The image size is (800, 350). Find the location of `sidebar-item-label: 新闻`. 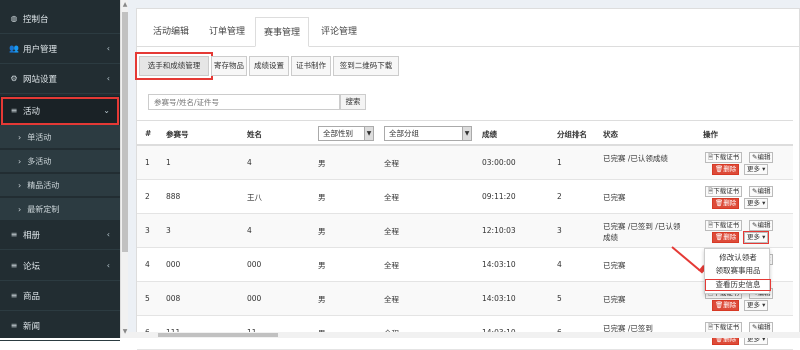

sidebar-item-label: 新闻 is located at coordinates (32, 326).